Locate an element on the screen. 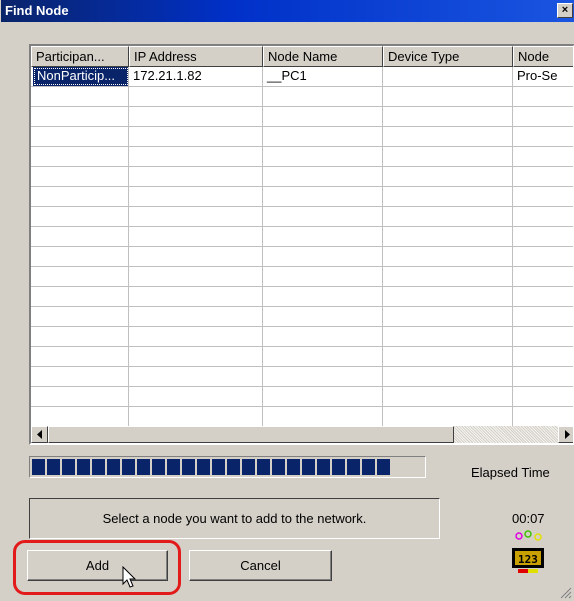  scroll-right-button is located at coordinates (565, 434).